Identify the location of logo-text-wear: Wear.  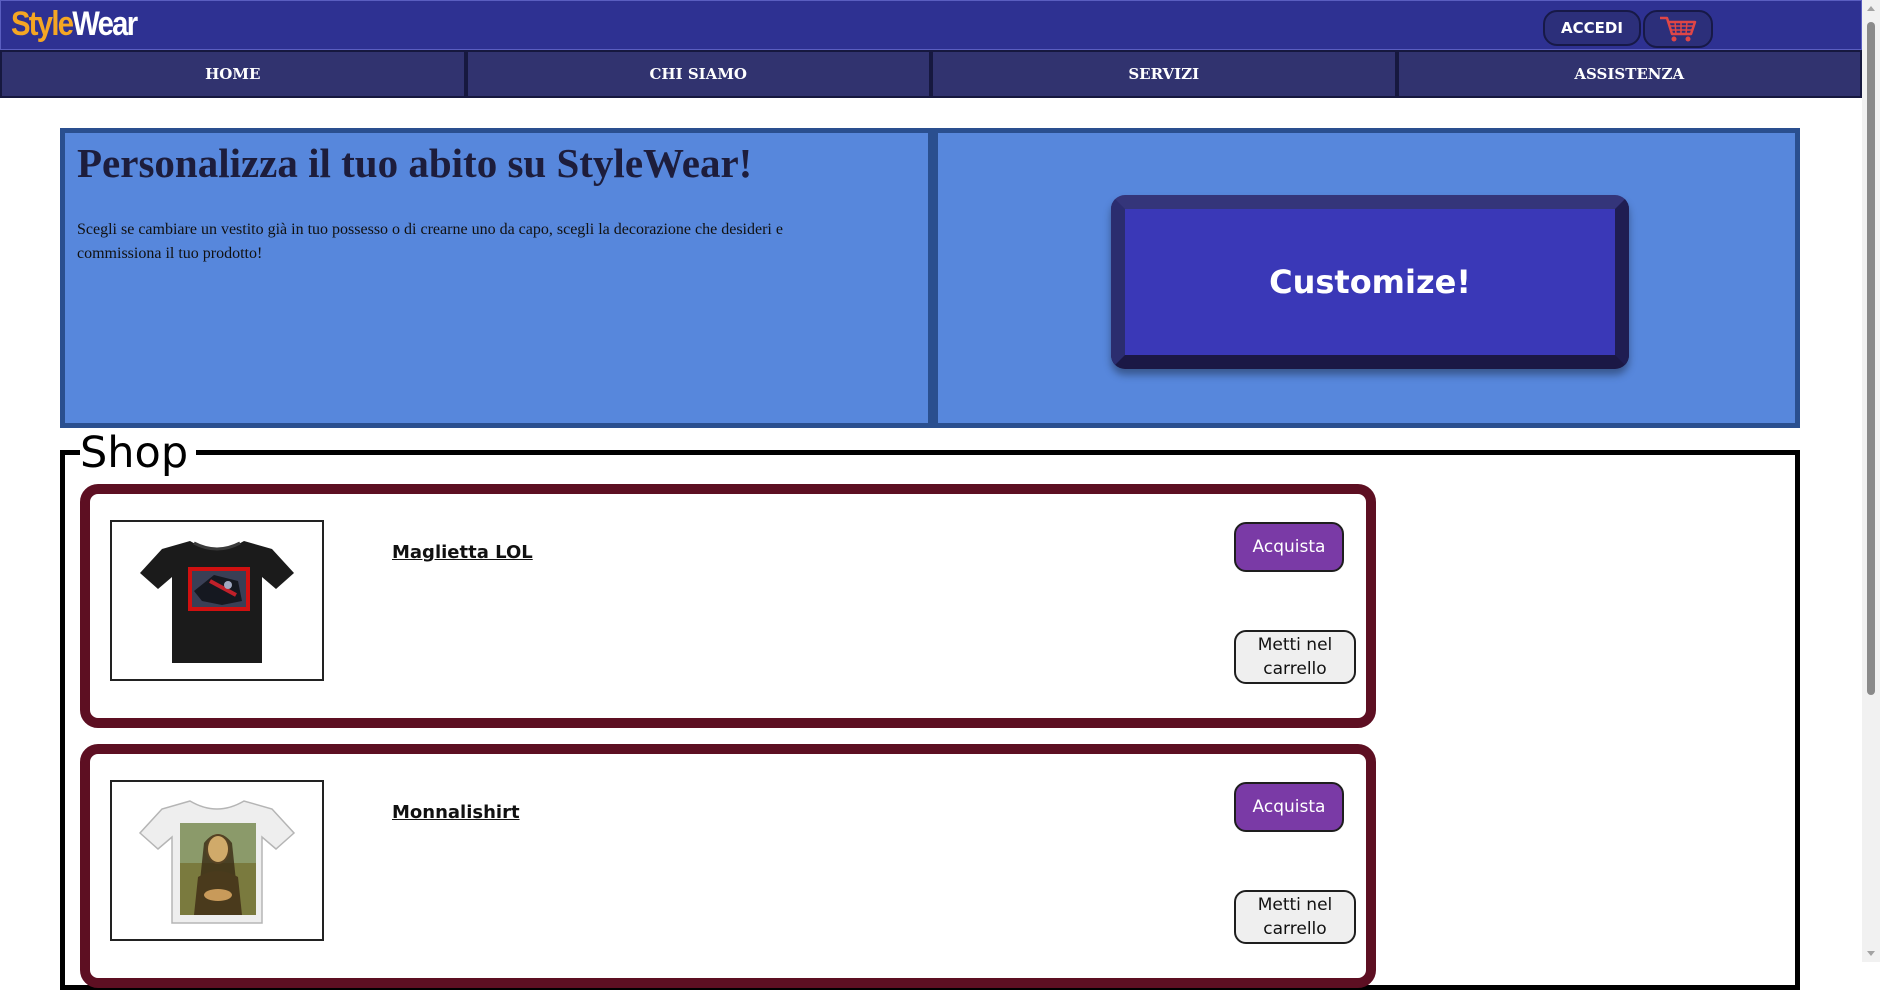
(105, 24).